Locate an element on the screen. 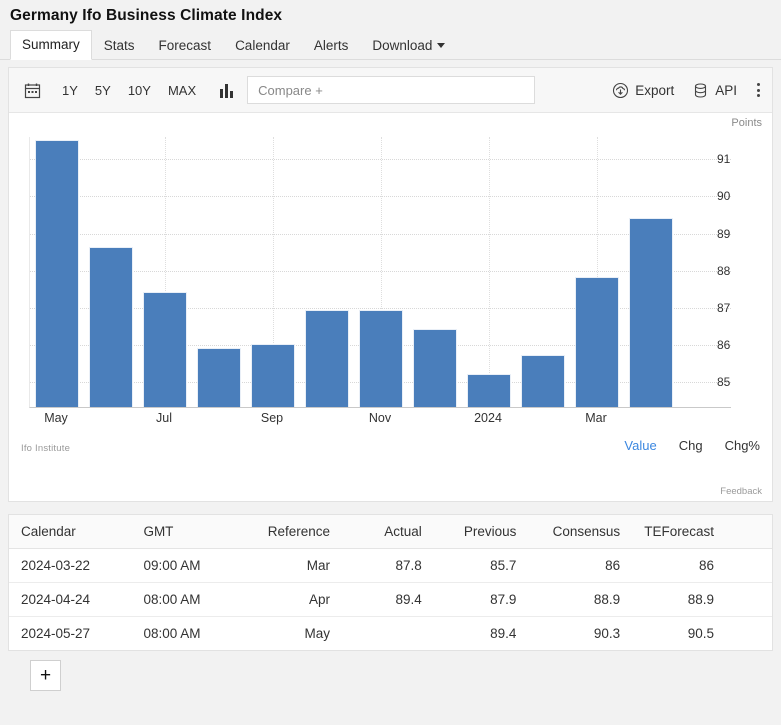 This screenshot has width=781, height=725. chart-x-axis: May Jul Sep Nov 2024 Mar is located at coordinates (380, 421).